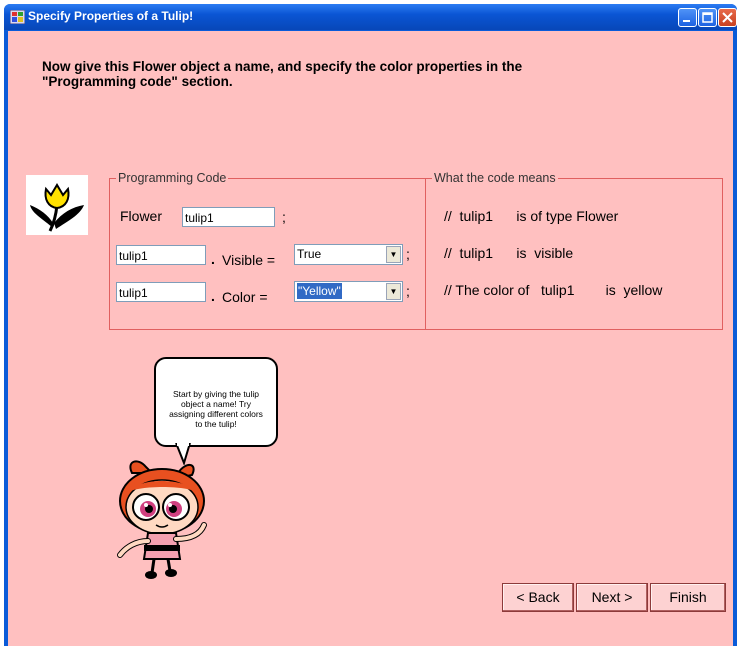  I want to click on minimize-icon, so click(686, 21).